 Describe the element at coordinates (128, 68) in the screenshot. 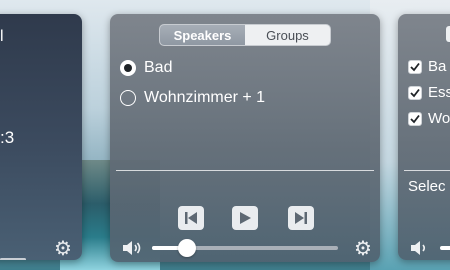

I see `radio-selected-icon` at that location.